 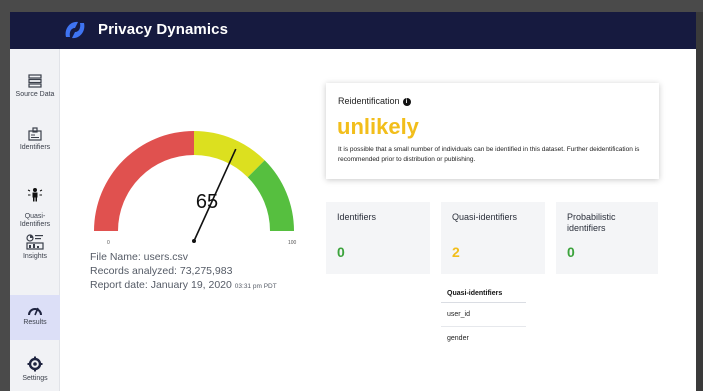 I want to click on reidentification-title: Reidentification, so click(x=369, y=101).